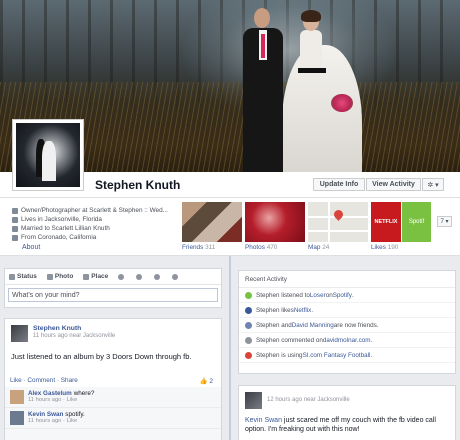 This screenshot has height=440, width=460. Describe the element at coordinates (75, 414) in the screenshot. I see `comment-text: spotify.` at that location.